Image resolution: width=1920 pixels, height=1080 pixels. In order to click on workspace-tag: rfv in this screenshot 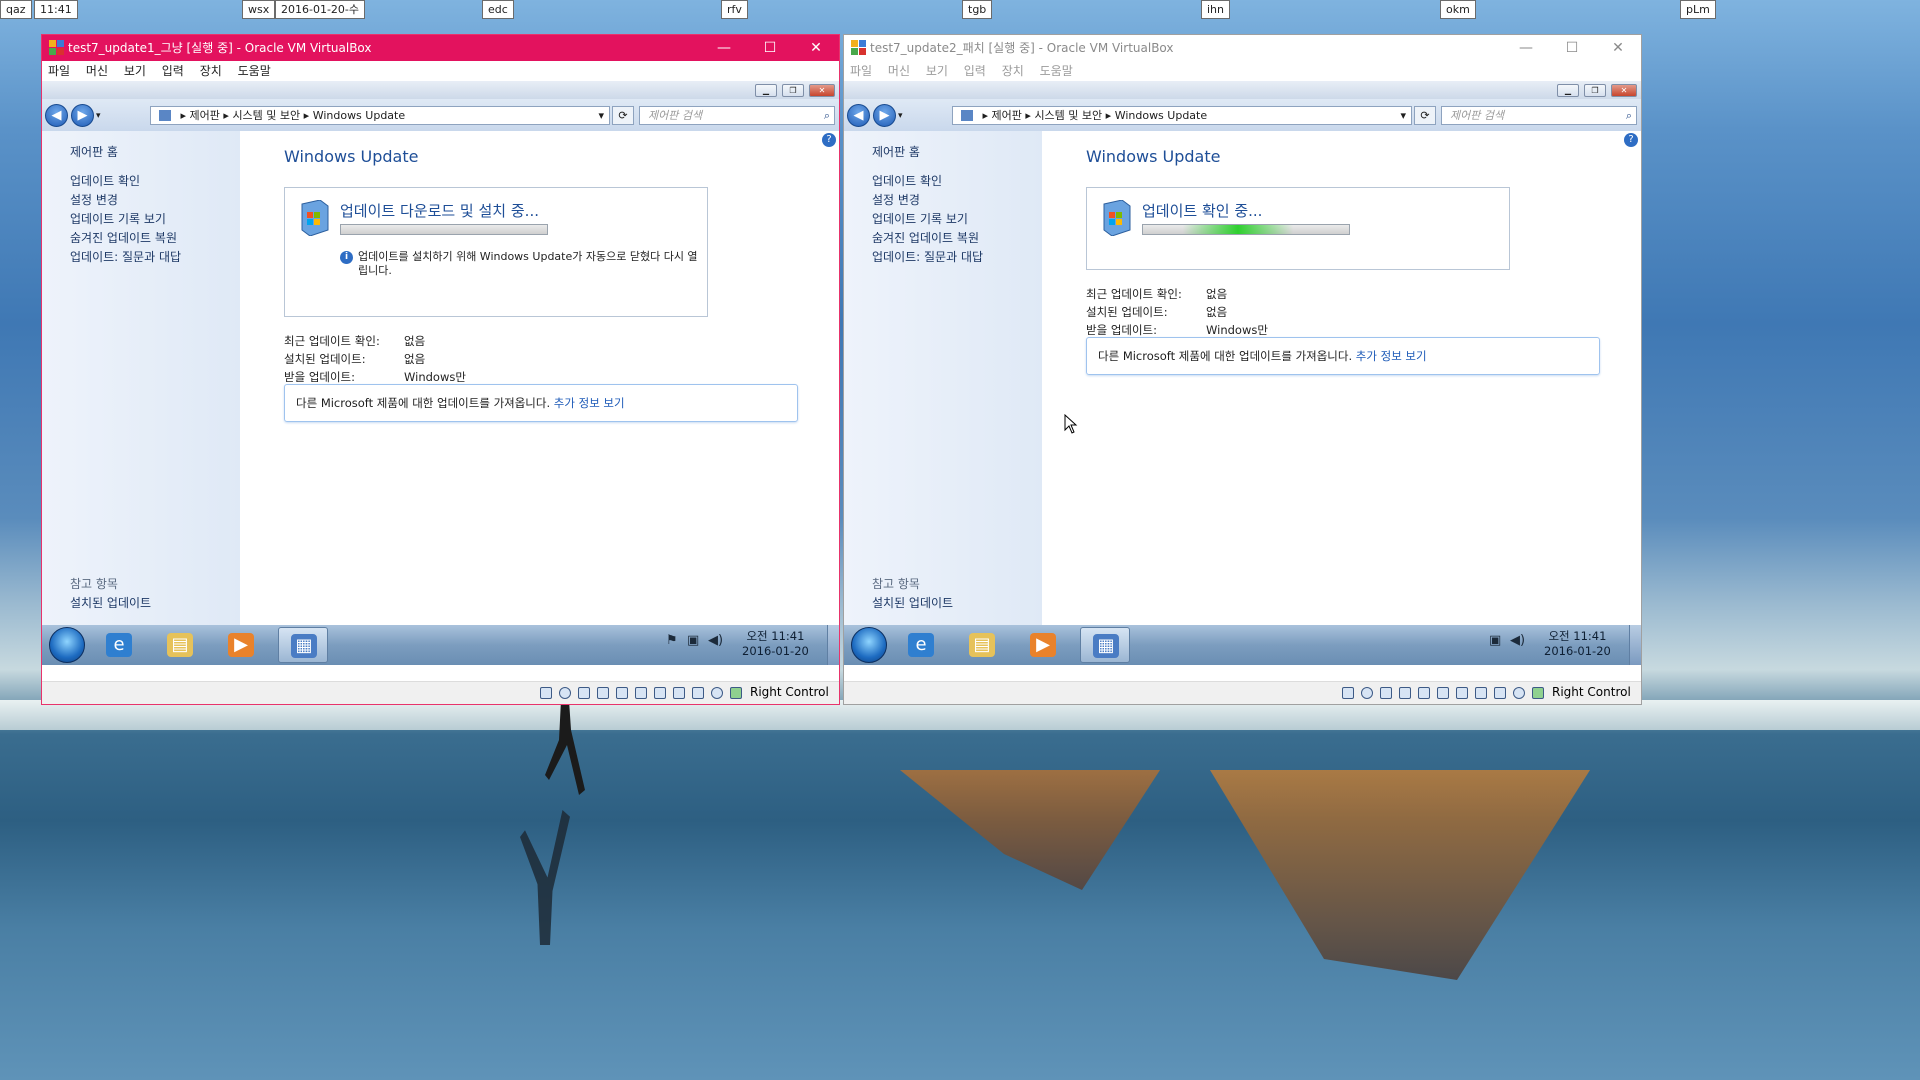, I will do `click(734, 9)`.